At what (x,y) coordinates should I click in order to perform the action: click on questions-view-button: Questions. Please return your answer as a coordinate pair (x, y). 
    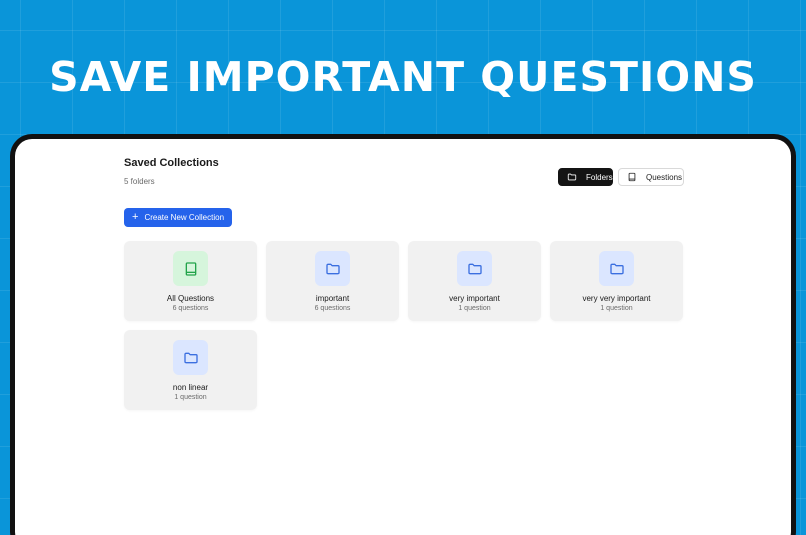
    Looking at the image, I should click on (651, 177).